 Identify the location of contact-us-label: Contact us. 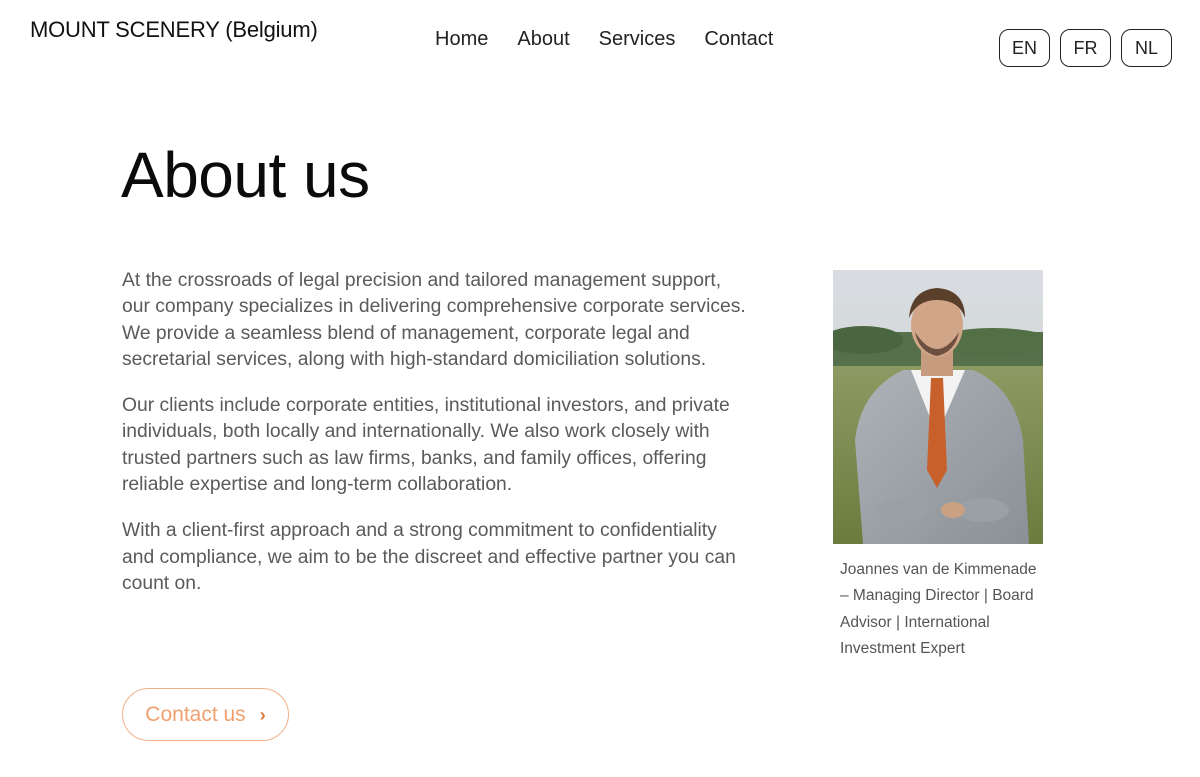
(195, 714).